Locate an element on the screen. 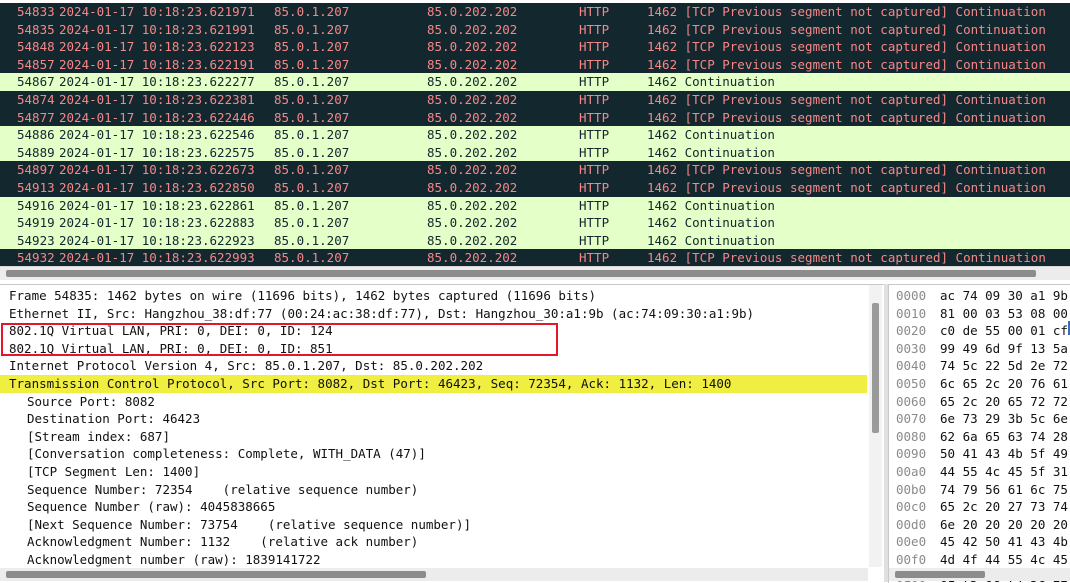 The height and width of the screenshot is (583, 1070). bytes-hex: ac 74 09 30 a1 9b is located at coordinates (1004, 296).